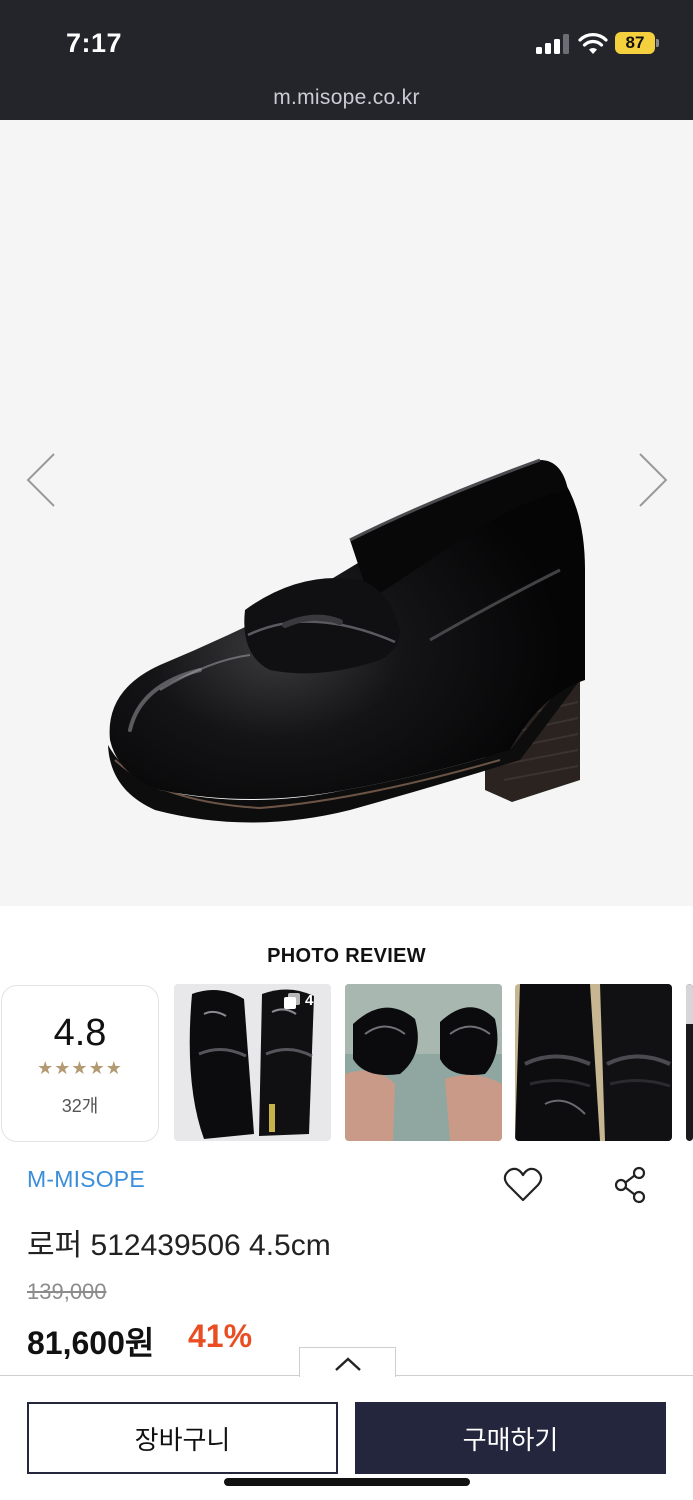 This screenshot has height=1500, width=693. What do you see at coordinates (91, 1343) in the screenshot?
I see `sale-price: 81,600원` at bounding box center [91, 1343].